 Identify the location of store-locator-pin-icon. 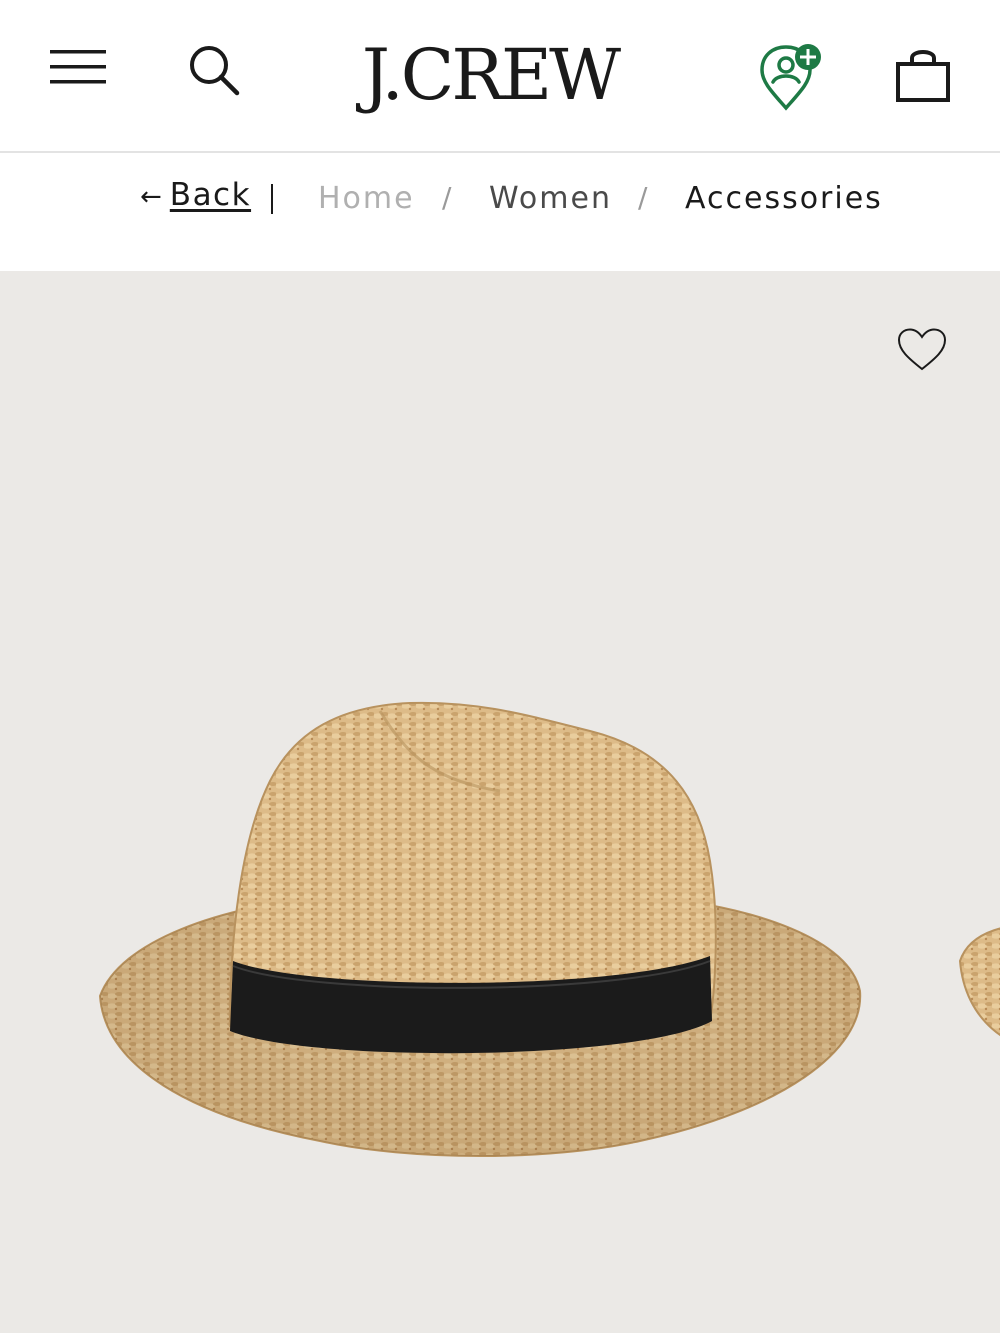
(790, 77).